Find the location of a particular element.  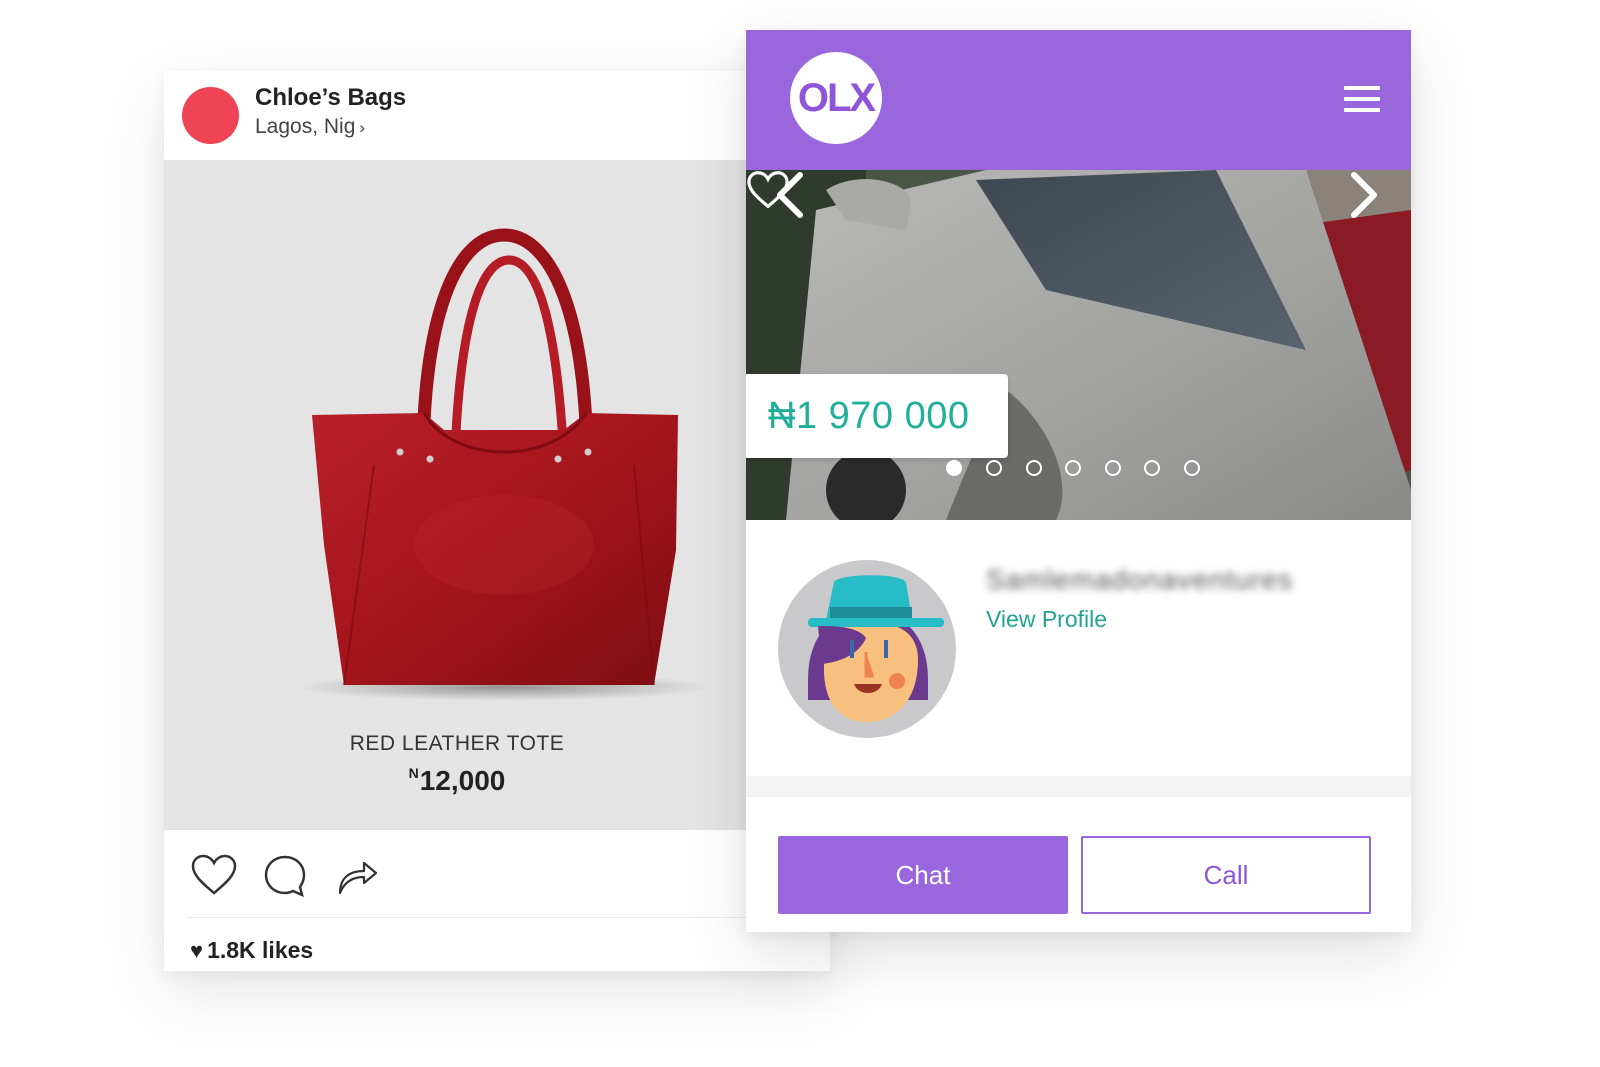

red-tote-bag-image is located at coordinates (504, 464).